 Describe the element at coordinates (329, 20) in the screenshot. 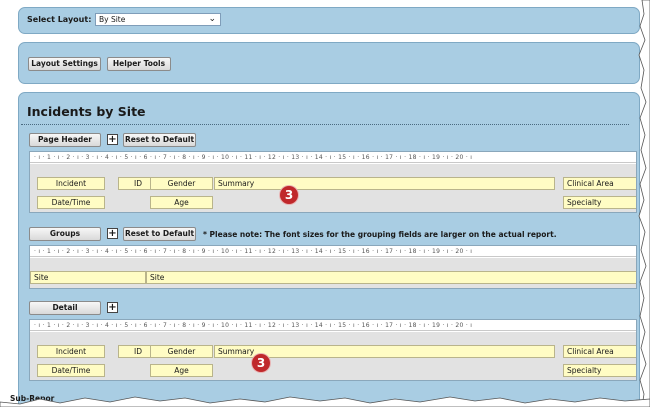

I see `layout-select-panel: Select Layout: By Site ⌄` at that location.